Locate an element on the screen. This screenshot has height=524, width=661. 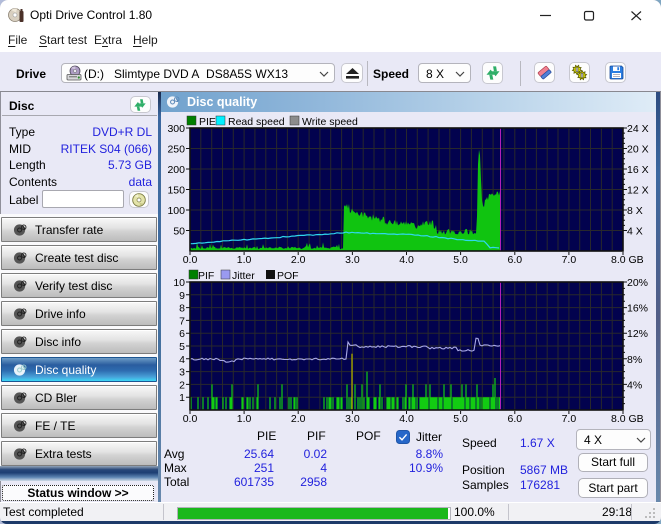
svg-text: Write speed is located at coordinates (330, 122).